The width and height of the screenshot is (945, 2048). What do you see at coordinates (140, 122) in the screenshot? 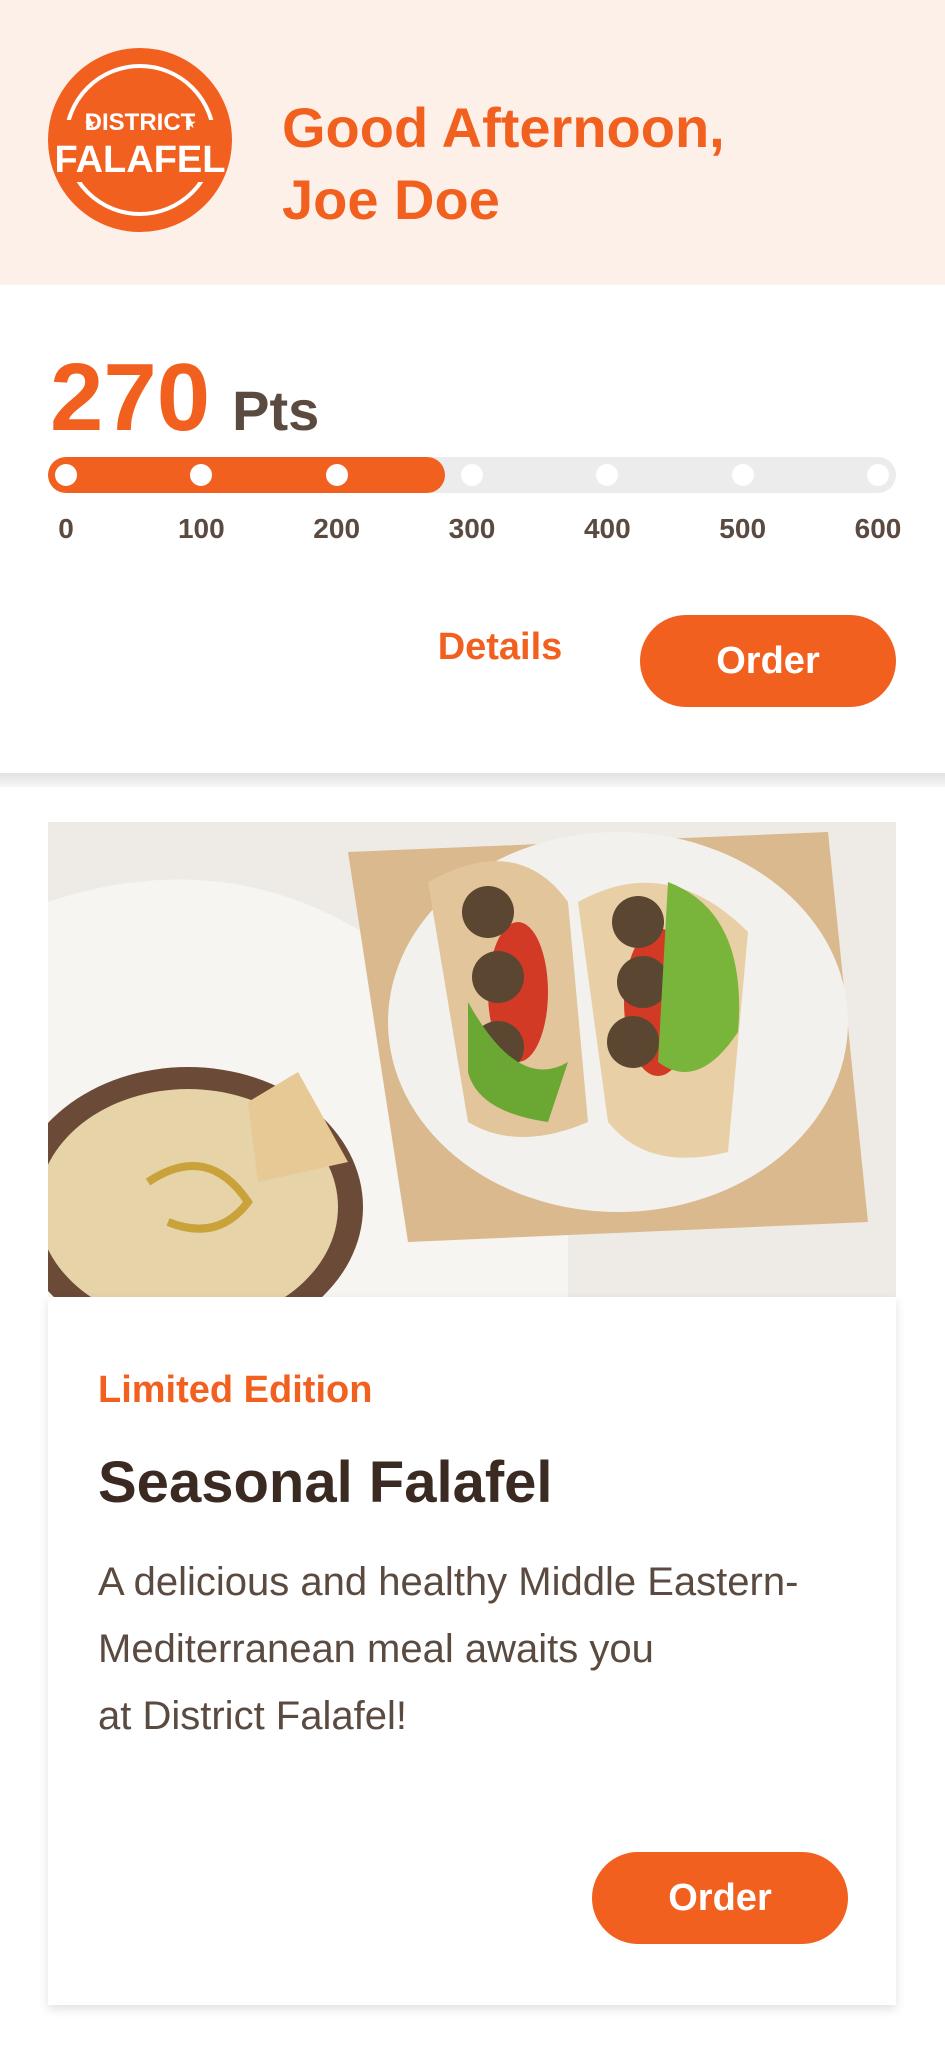
I see `svg-text: DISTRICT` at bounding box center [140, 122].